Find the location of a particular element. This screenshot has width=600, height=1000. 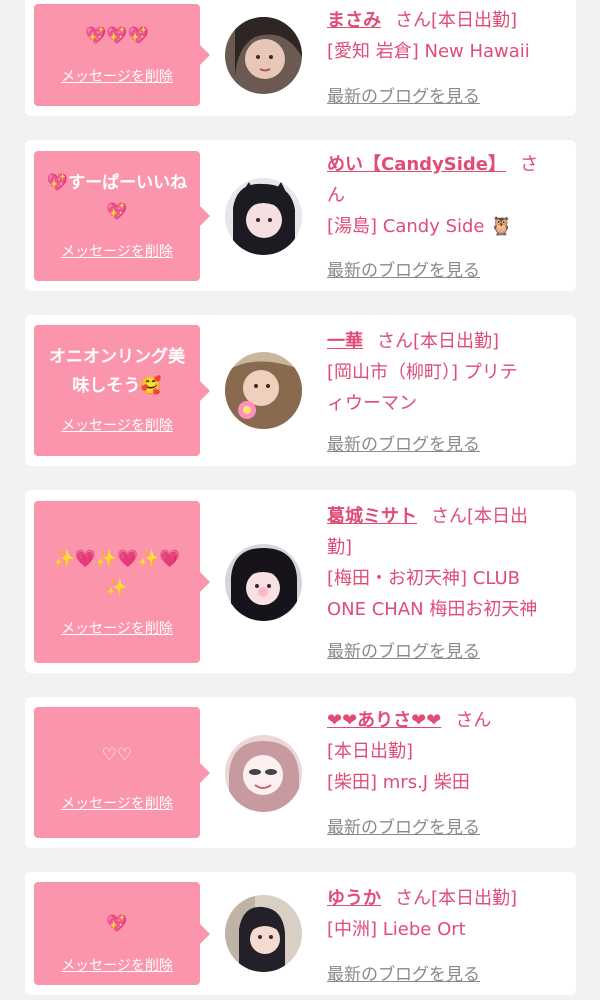

status-text: さん is located at coordinates (473, 720).